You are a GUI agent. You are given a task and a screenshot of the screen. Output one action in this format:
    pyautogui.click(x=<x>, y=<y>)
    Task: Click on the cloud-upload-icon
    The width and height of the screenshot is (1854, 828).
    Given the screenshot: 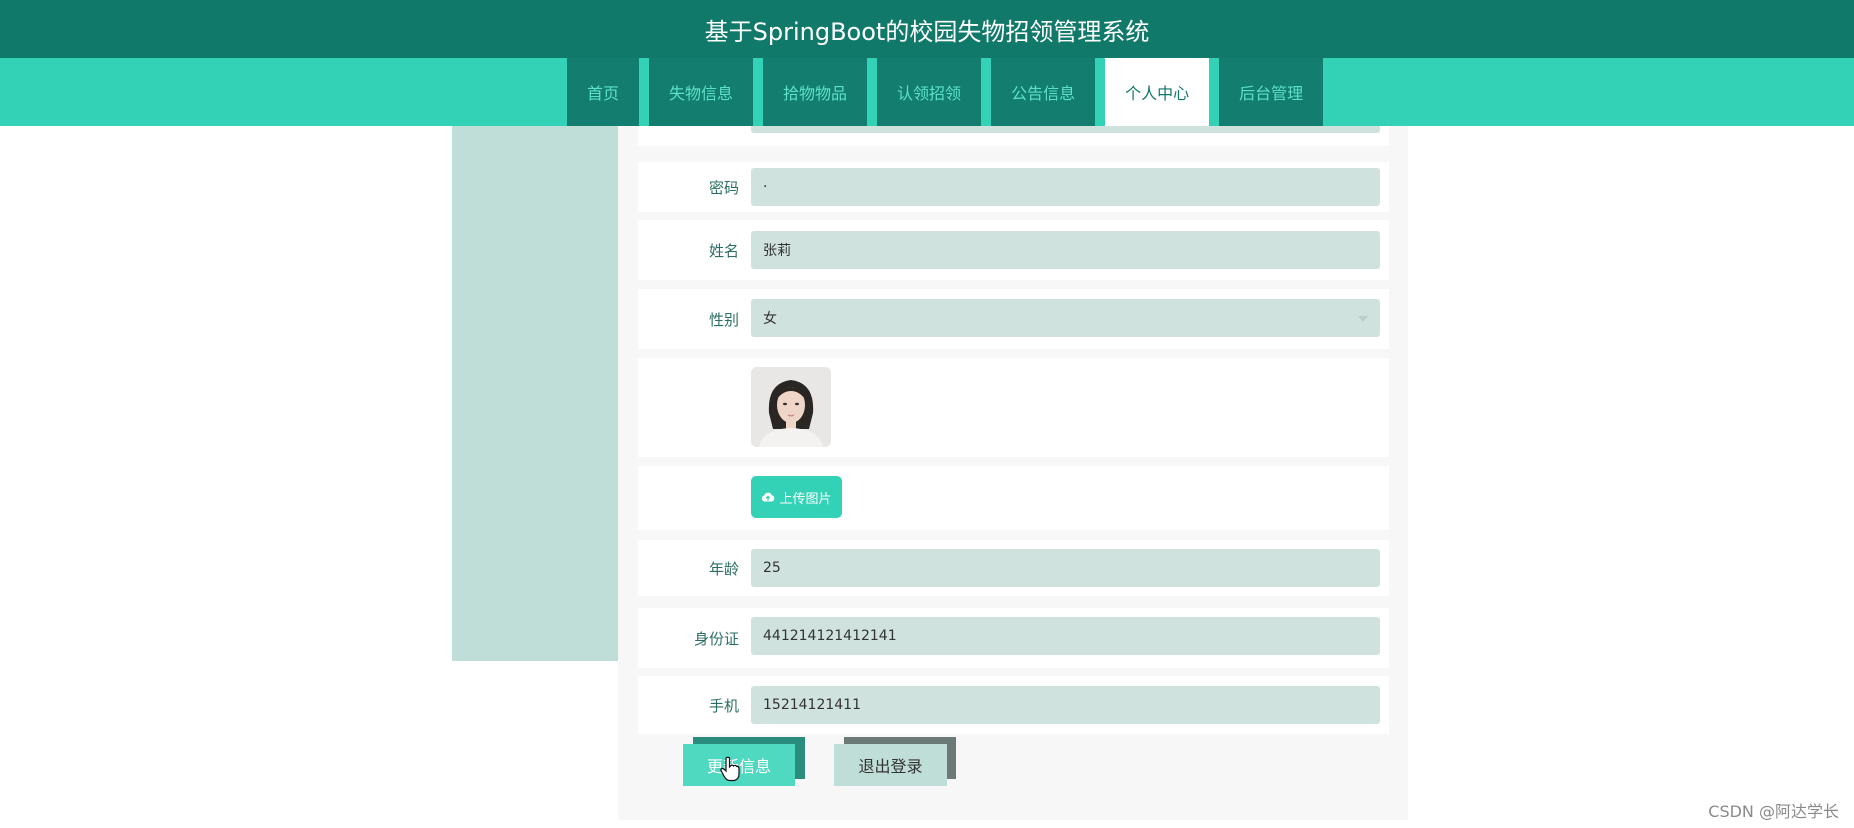 What is the action you would take?
    pyautogui.click(x=768, y=497)
    